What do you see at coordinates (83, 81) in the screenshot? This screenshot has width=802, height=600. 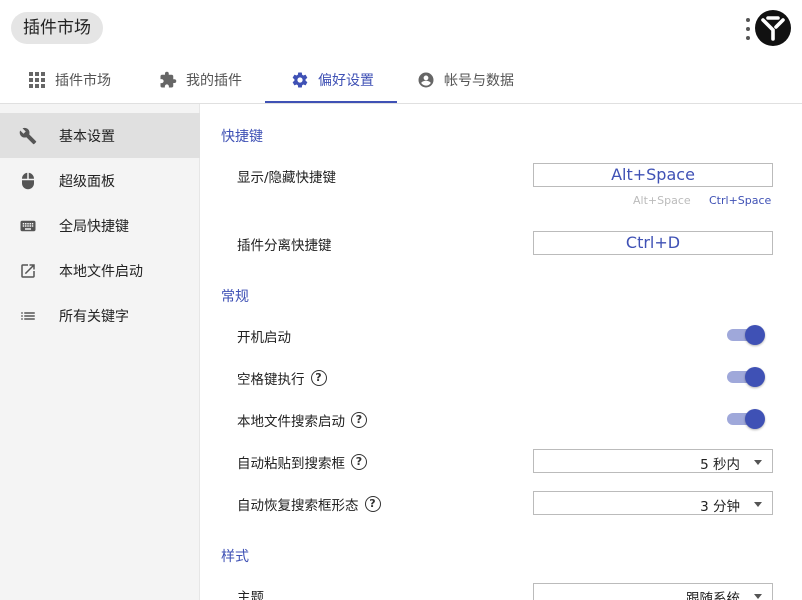 I see `tab-label: 插件市场` at bounding box center [83, 81].